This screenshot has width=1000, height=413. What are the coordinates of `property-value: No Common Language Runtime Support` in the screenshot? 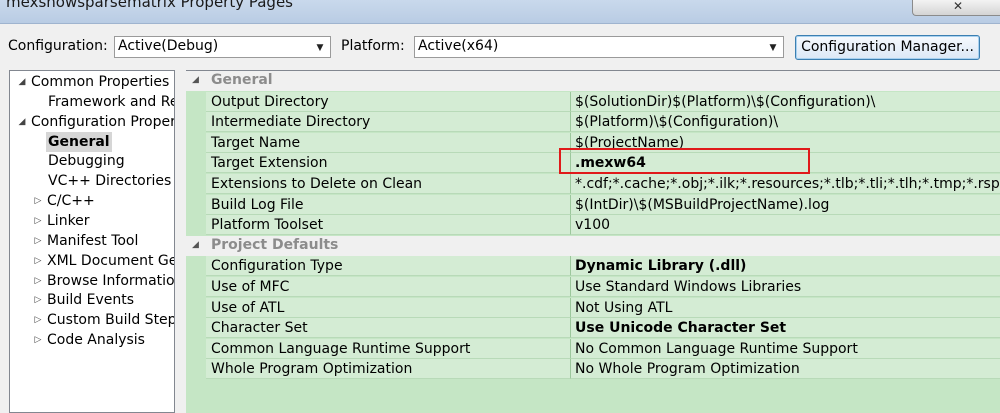 It's located at (785, 348).